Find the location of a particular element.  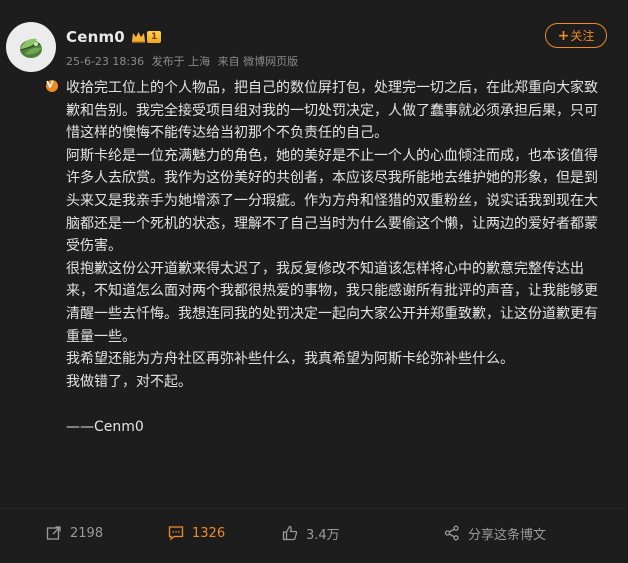

share-icon is located at coordinates (451, 533).